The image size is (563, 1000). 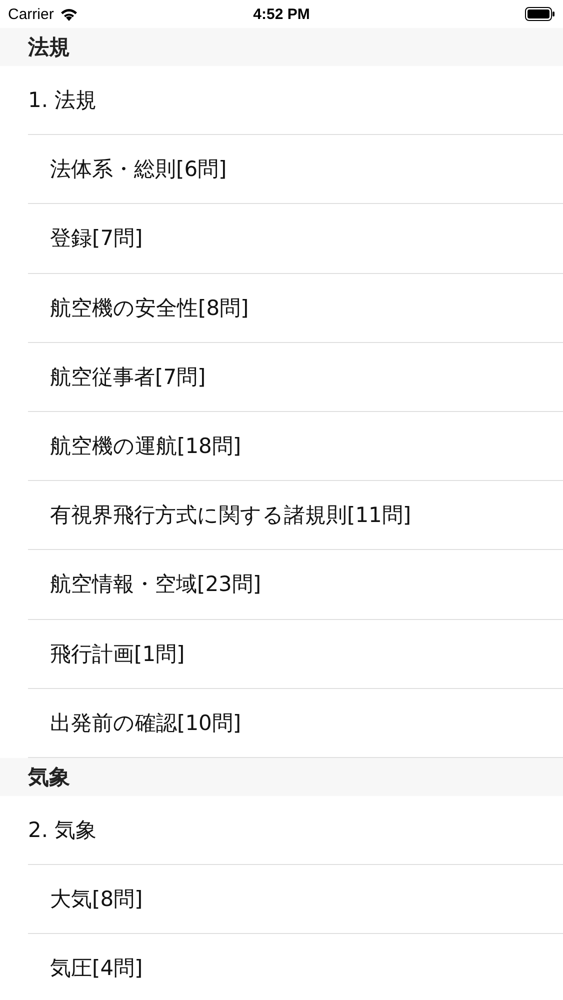 I want to click on topic-item: 航空情報・空域[23問], so click(x=295, y=585).